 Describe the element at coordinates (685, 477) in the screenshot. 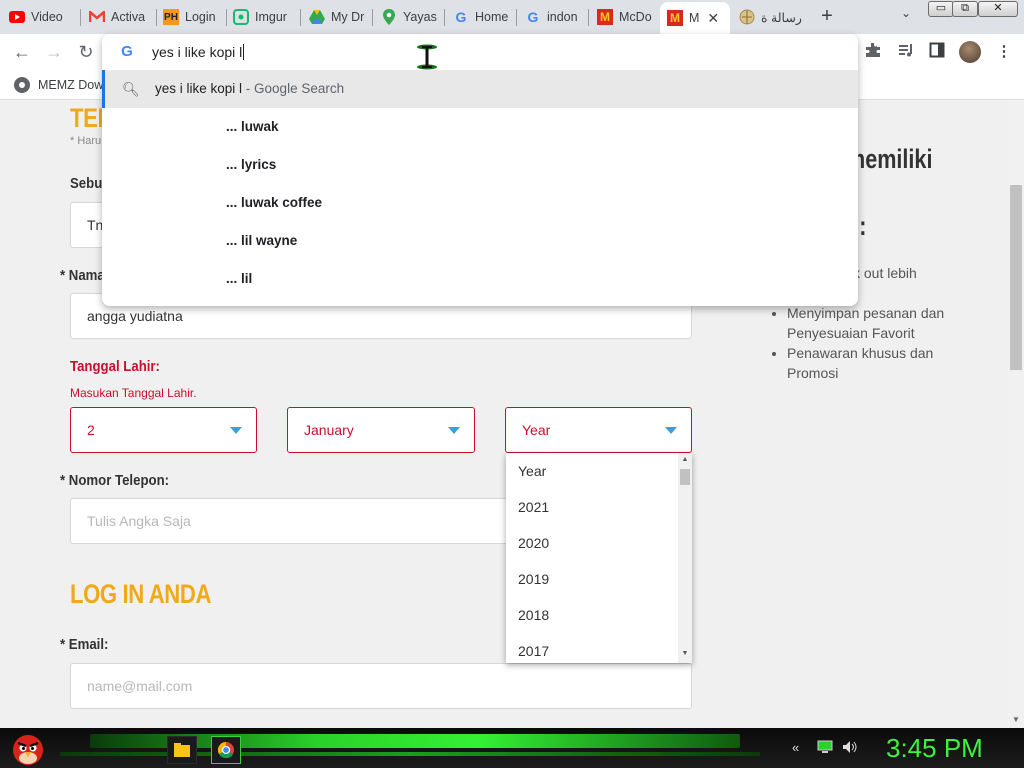

I see `year-list-scroll-thumb` at that location.